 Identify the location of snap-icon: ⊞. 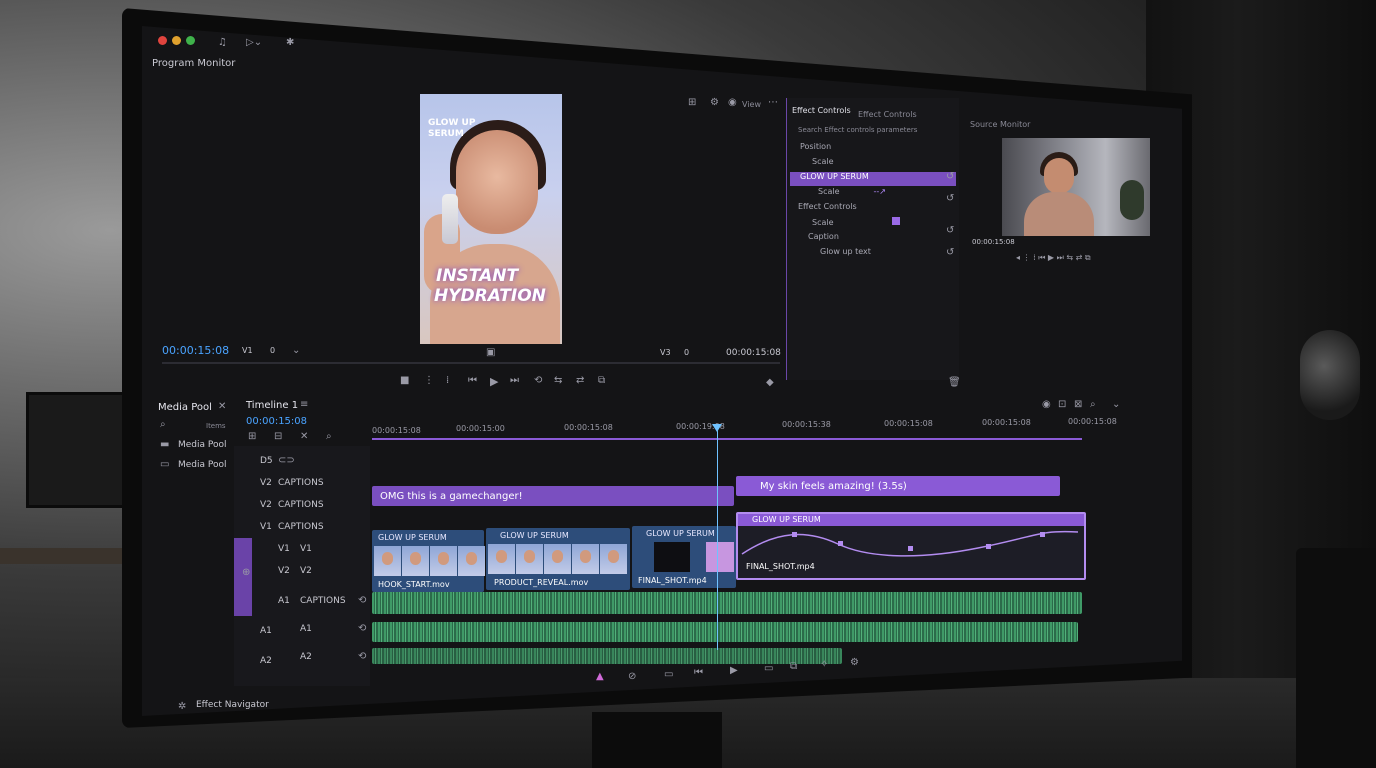
(252, 437).